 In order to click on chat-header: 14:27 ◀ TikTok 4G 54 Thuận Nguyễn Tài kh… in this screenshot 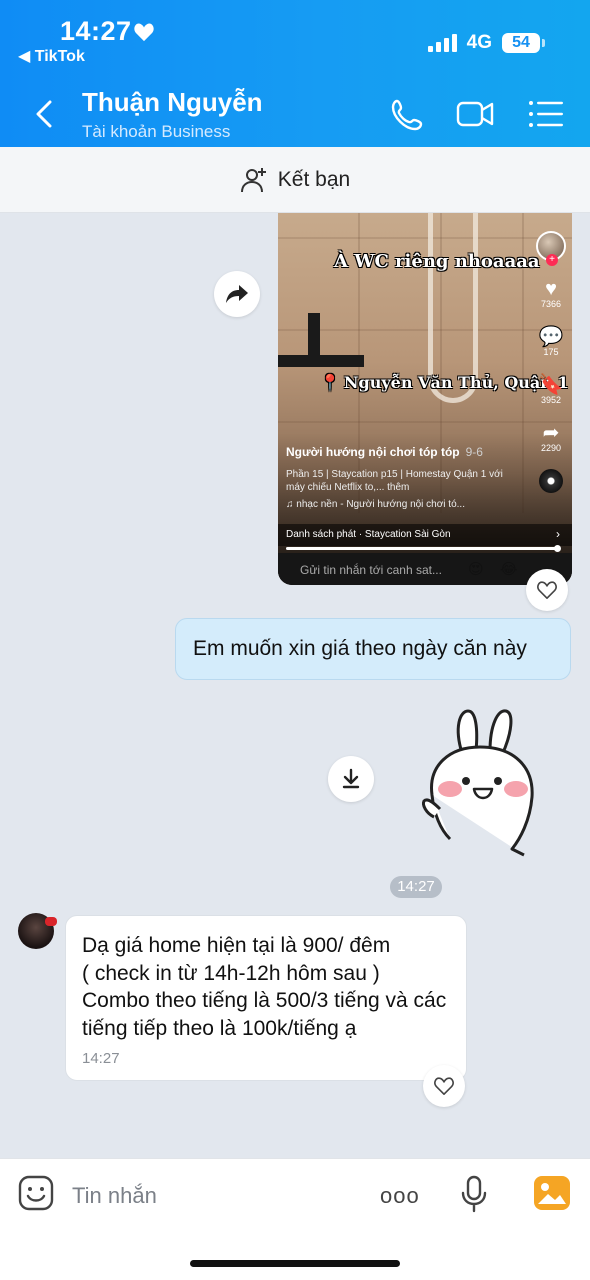, I will do `click(295, 73)`.